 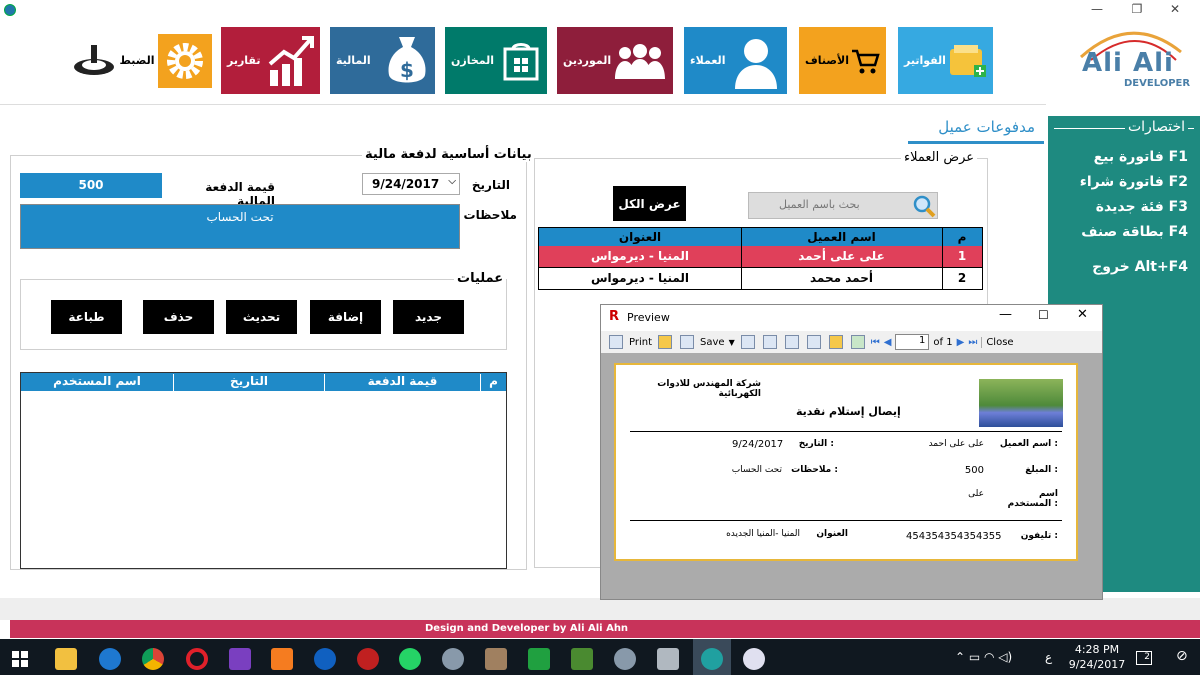 I want to click on language-indicator: ع, so click(x=1048, y=657).